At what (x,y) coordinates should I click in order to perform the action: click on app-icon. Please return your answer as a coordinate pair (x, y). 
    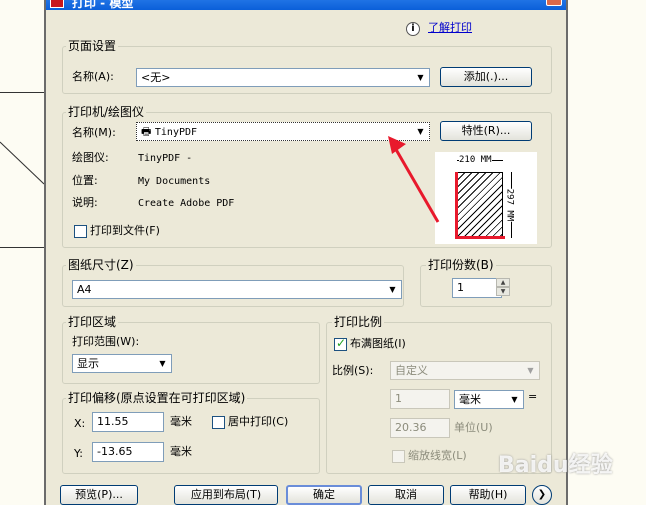
    Looking at the image, I should click on (57, 4).